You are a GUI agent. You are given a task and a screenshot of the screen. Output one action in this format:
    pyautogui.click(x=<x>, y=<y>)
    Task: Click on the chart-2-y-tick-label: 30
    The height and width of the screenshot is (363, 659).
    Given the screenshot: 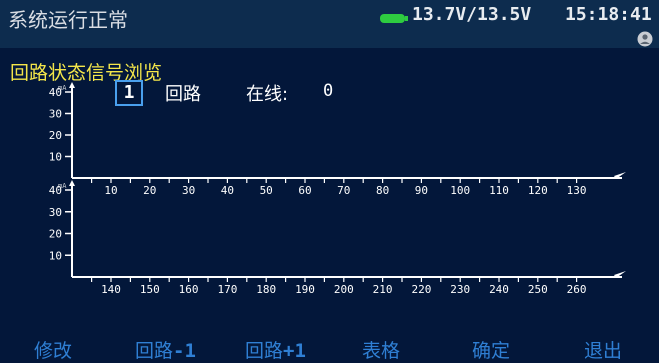 What is the action you would take?
    pyautogui.click(x=55, y=212)
    